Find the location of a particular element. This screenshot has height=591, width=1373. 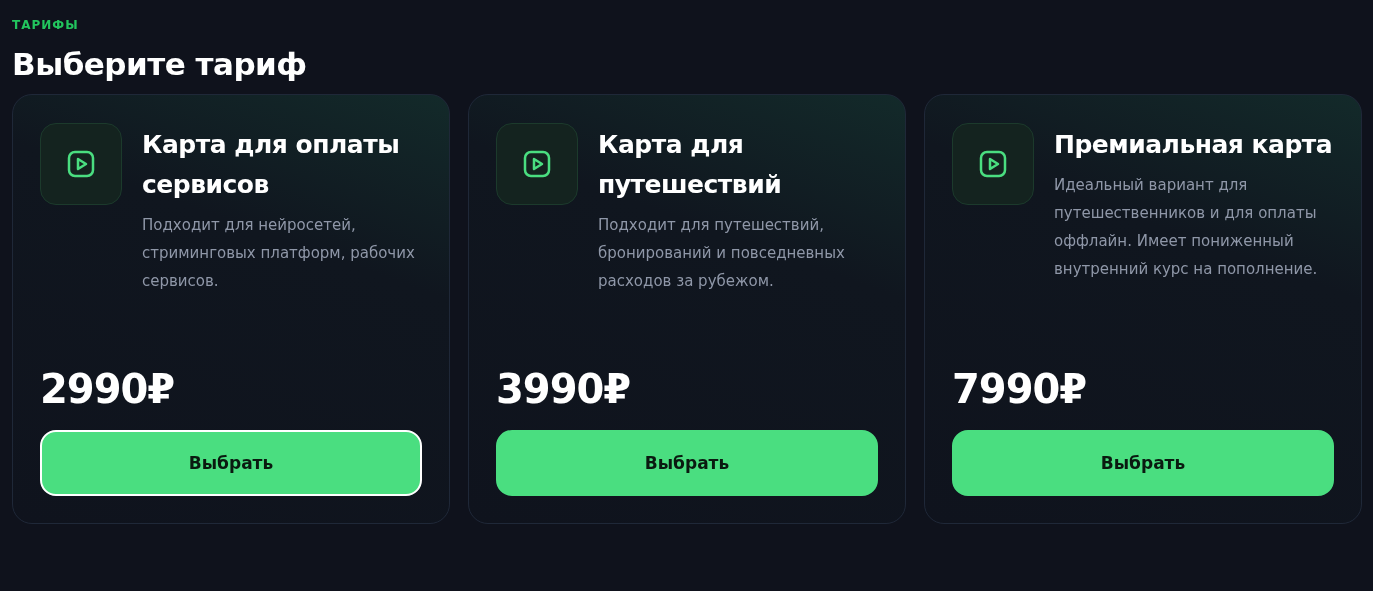

plan-title: Карта для путешествий is located at coordinates (690, 165).